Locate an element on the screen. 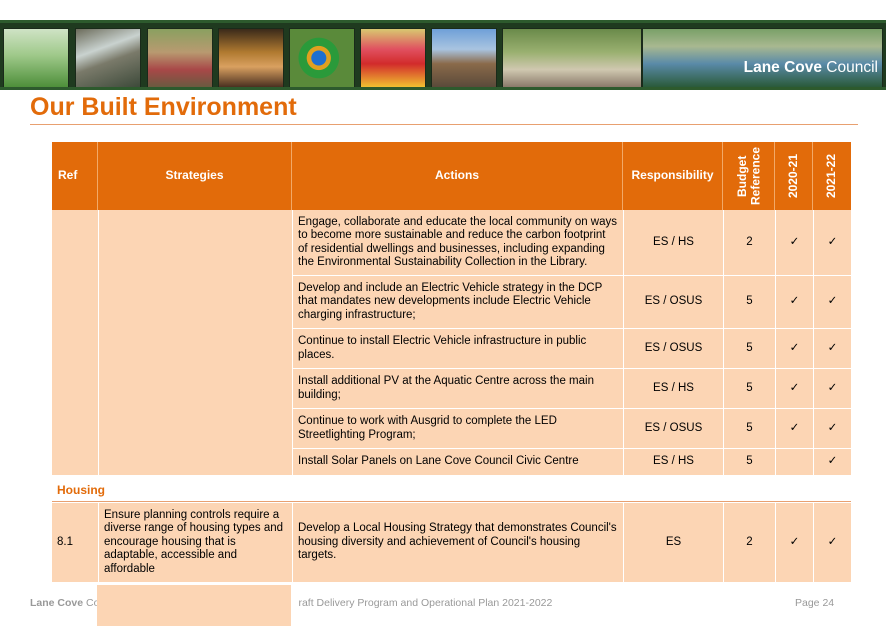 Image resolution: width=886 pixels, height=626 pixels. banner-photo-waterfront is located at coordinates (762, 57).